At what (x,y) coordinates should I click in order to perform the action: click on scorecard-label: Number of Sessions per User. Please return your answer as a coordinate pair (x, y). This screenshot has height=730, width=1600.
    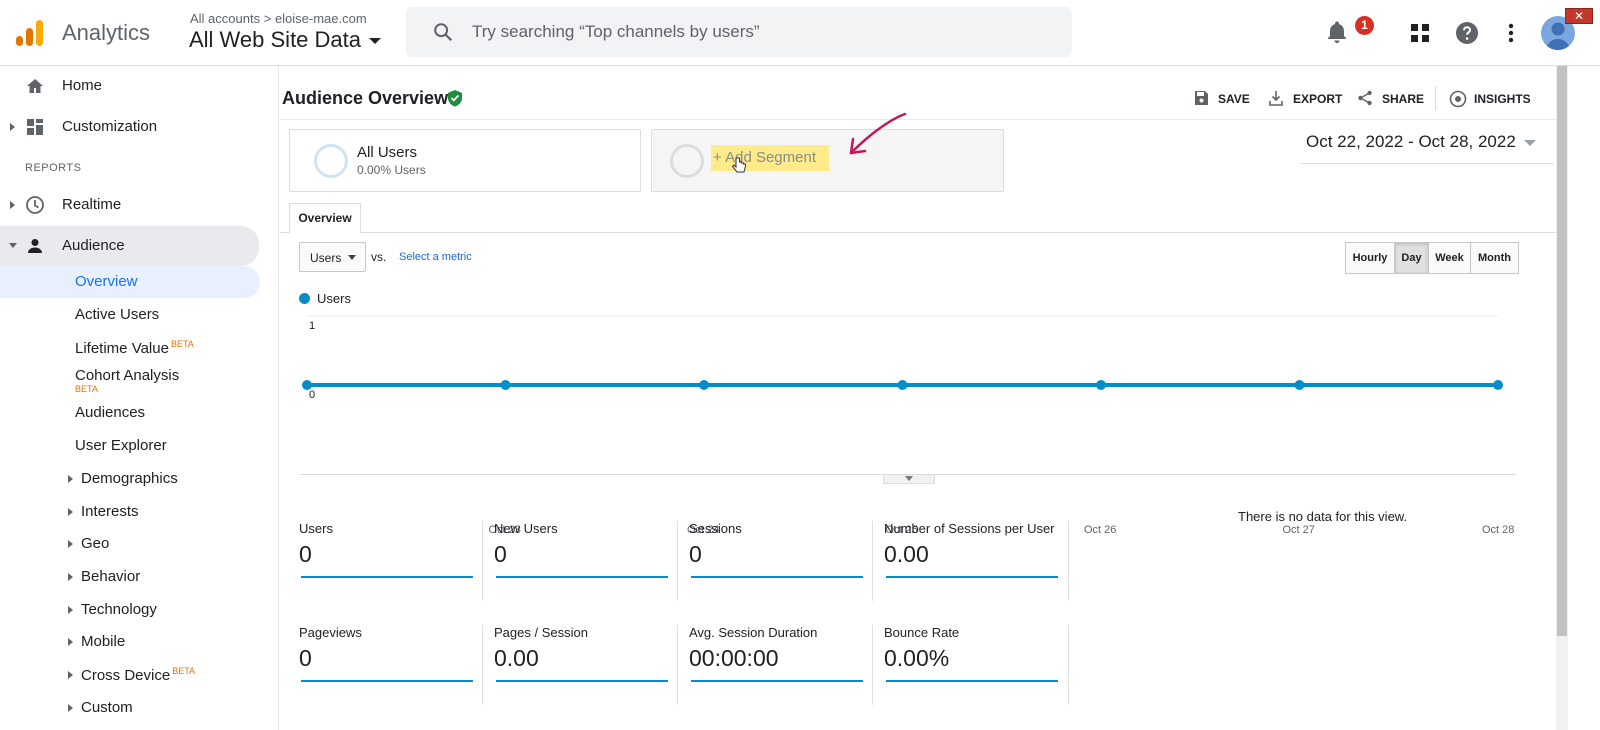
    Looking at the image, I should click on (969, 528).